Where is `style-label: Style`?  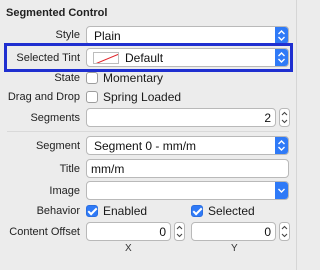 style-label: Style is located at coordinates (67, 35).